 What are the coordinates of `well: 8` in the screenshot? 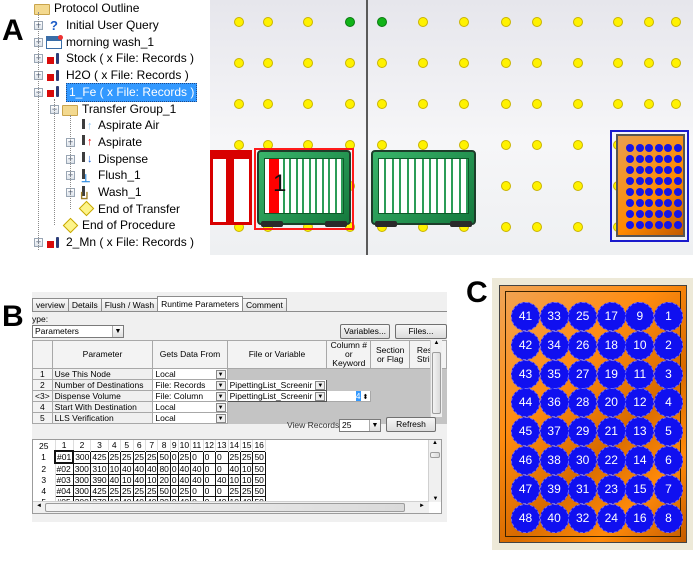 It's located at (668, 518).